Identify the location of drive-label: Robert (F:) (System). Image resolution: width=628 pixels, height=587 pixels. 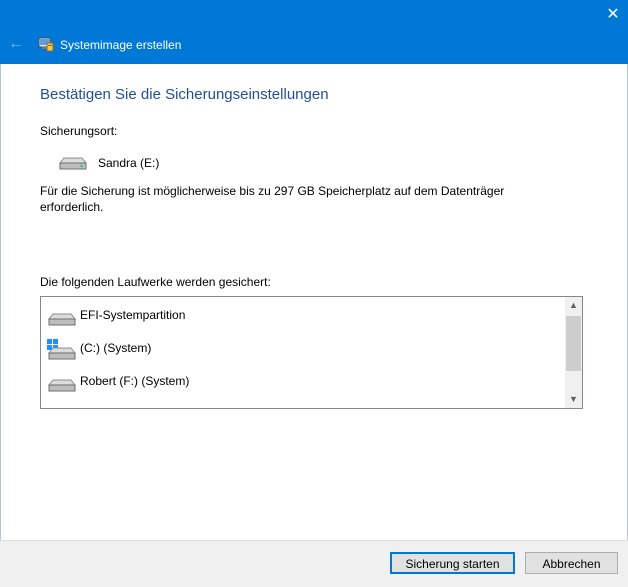
(135, 381).